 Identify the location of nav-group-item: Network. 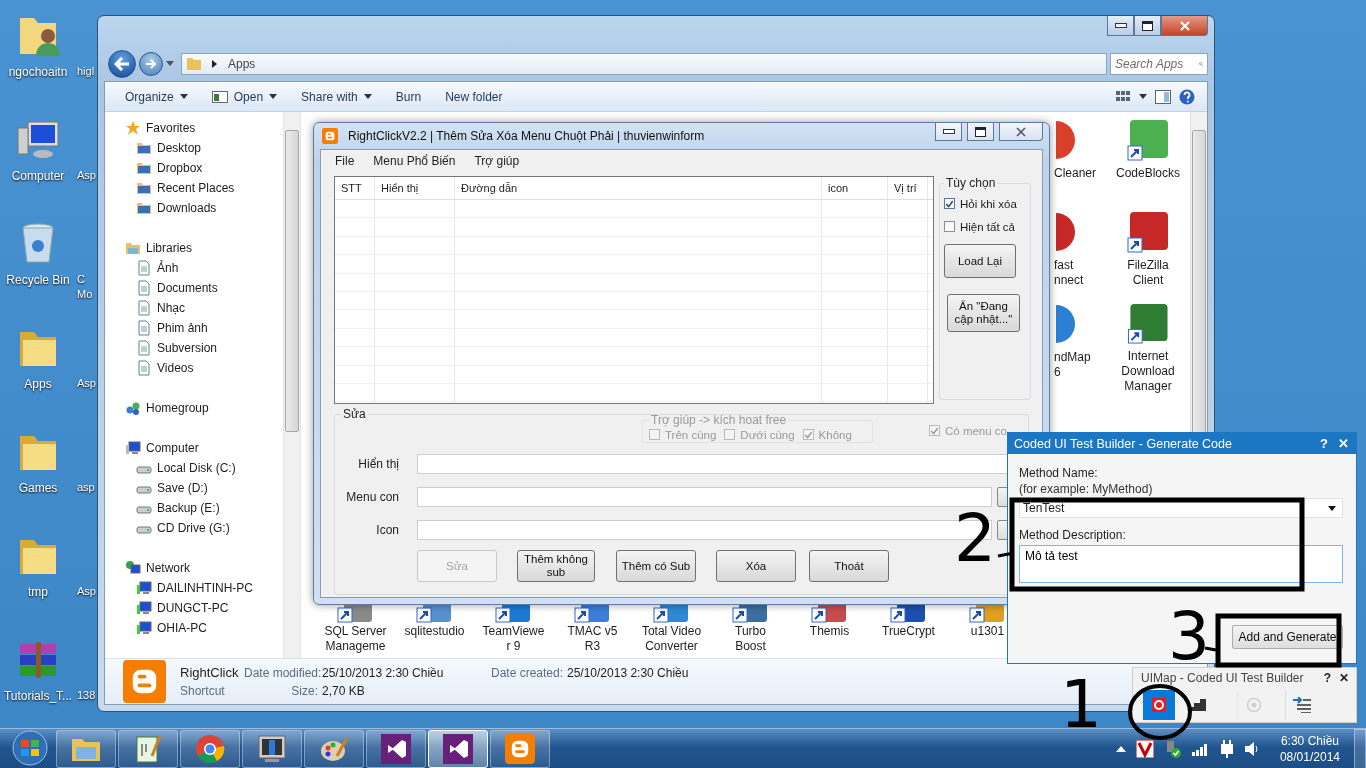
(168, 568).